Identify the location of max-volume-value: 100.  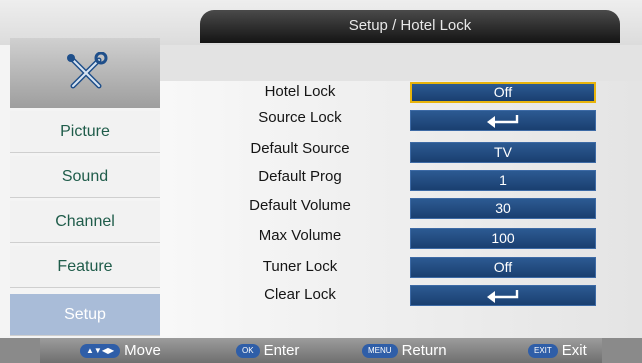
(503, 238).